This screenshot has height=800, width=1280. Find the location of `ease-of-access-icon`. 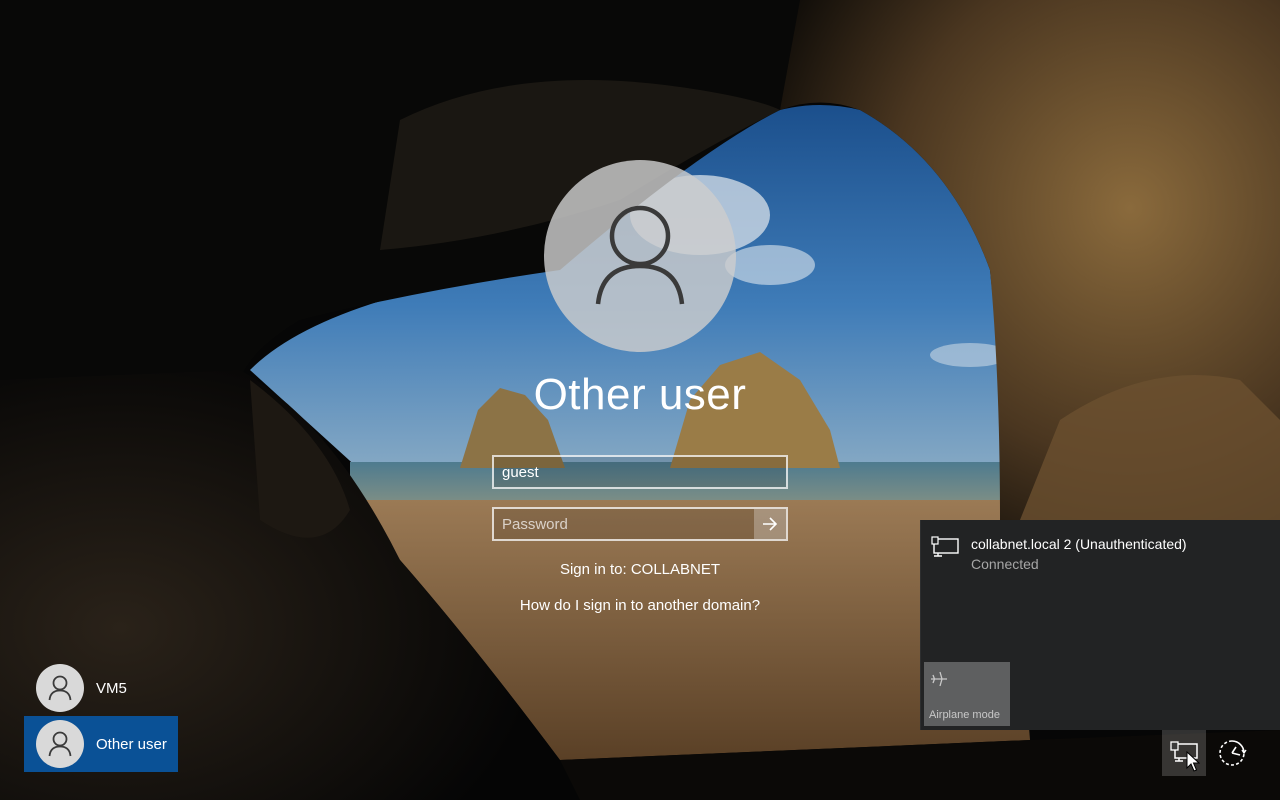

ease-of-access-icon is located at coordinates (1233, 753).